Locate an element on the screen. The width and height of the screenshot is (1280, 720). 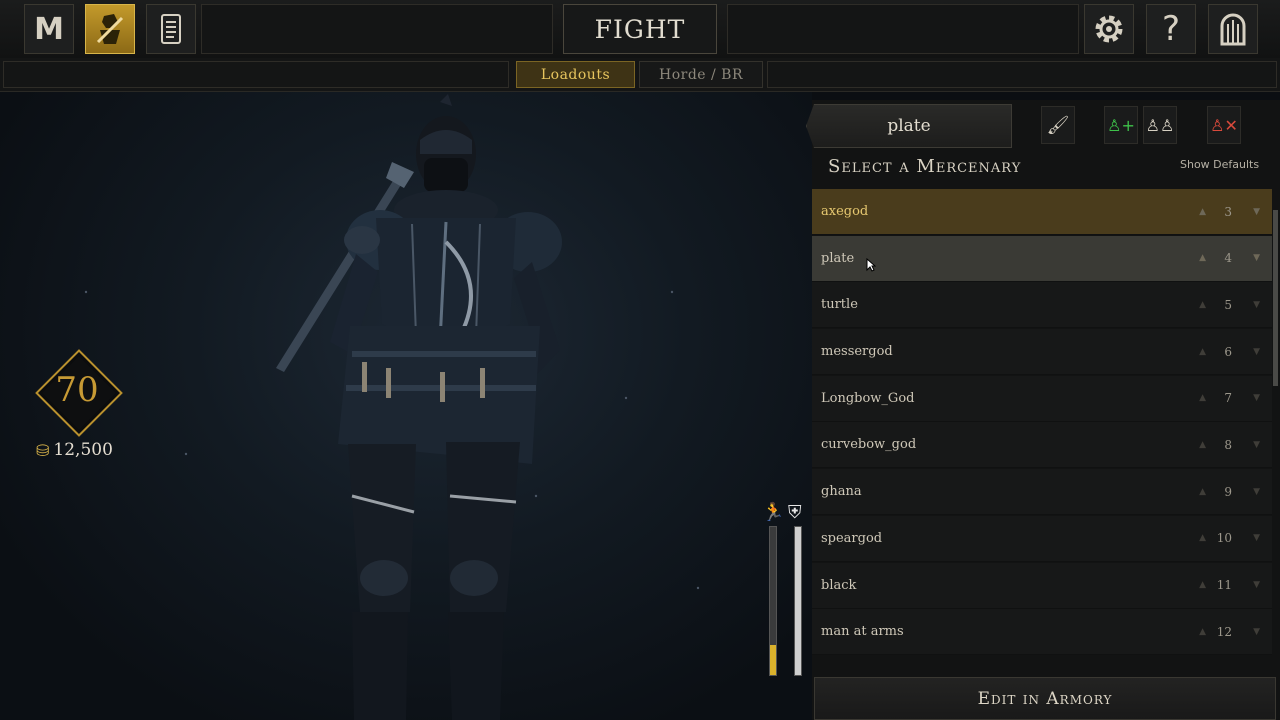
armor-bar-fill is located at coordinates (798, 601).